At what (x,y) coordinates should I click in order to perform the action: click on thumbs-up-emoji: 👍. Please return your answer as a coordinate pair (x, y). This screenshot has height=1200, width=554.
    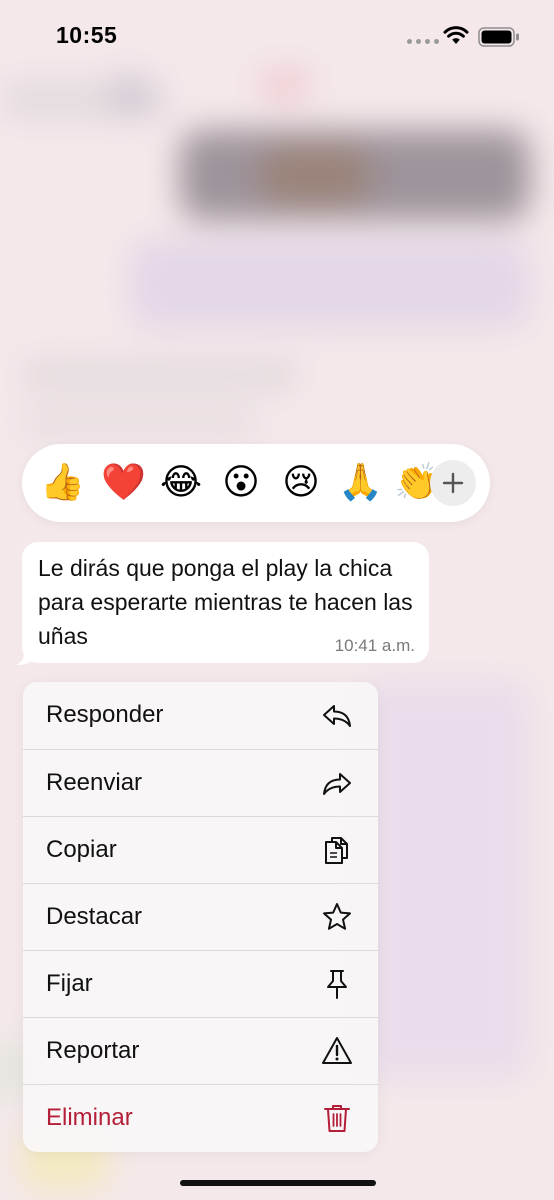
    Looking at the image, I should click on (62, 483).